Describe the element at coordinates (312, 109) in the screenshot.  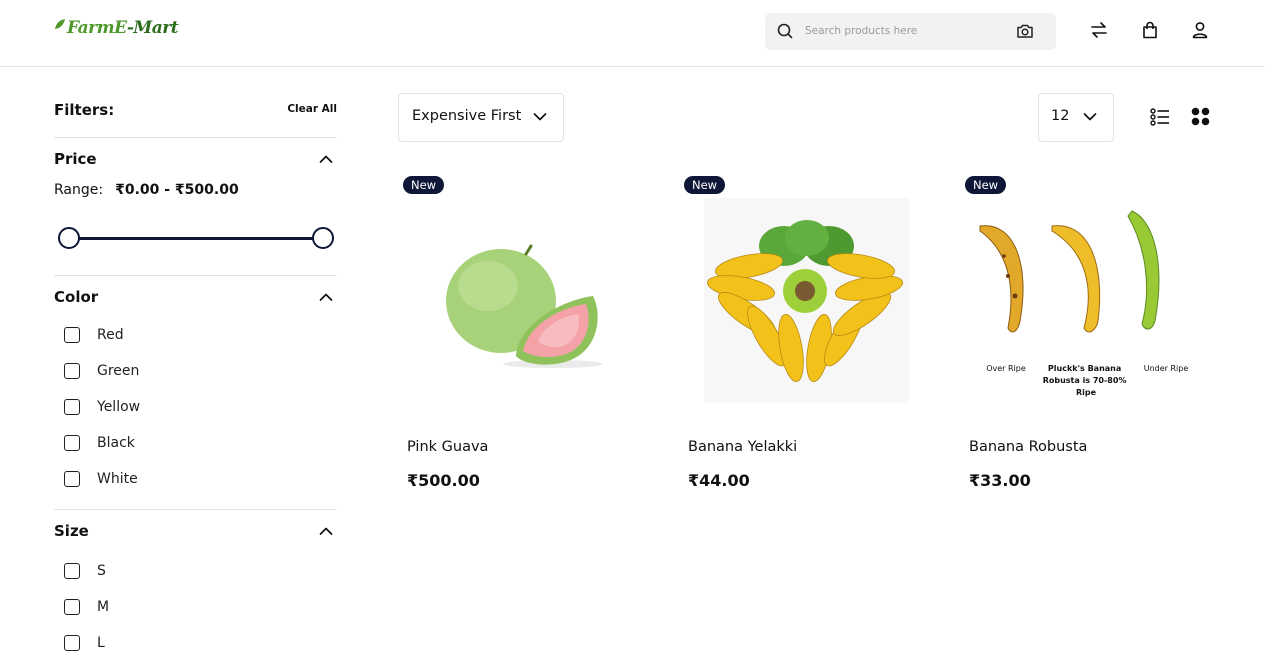
I see `clear-all-button: Clear All` at that location.